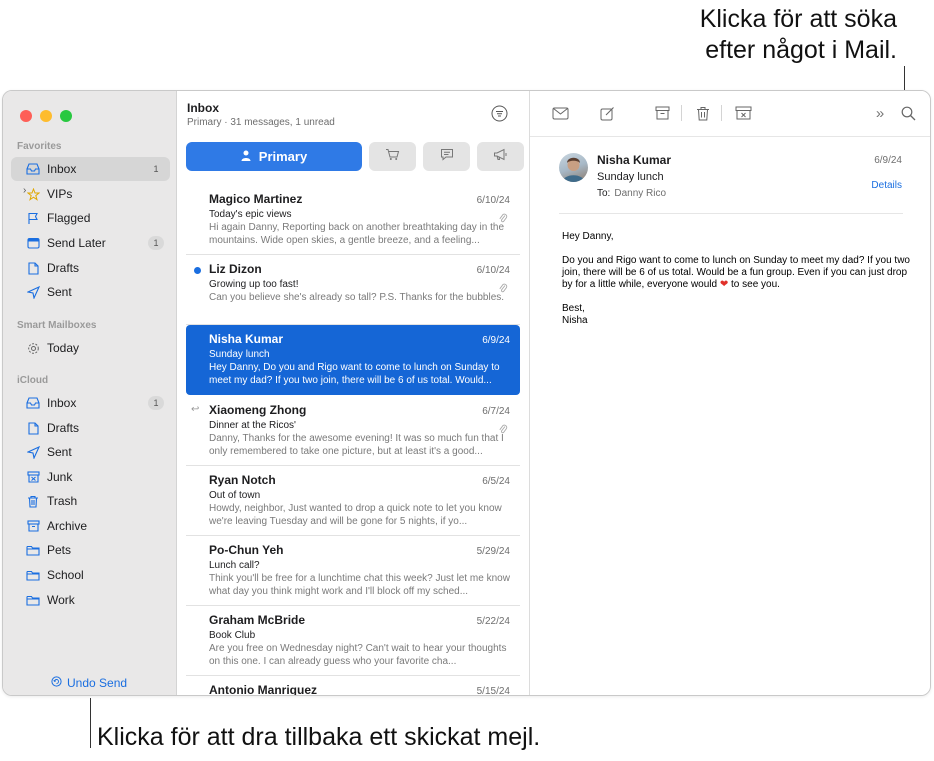 This screenshot has width=934, height=761. Describe the element at coordinates (798, 19) in the screenshot. I see `search-callout-line1: Klicka för att söka` at that location.